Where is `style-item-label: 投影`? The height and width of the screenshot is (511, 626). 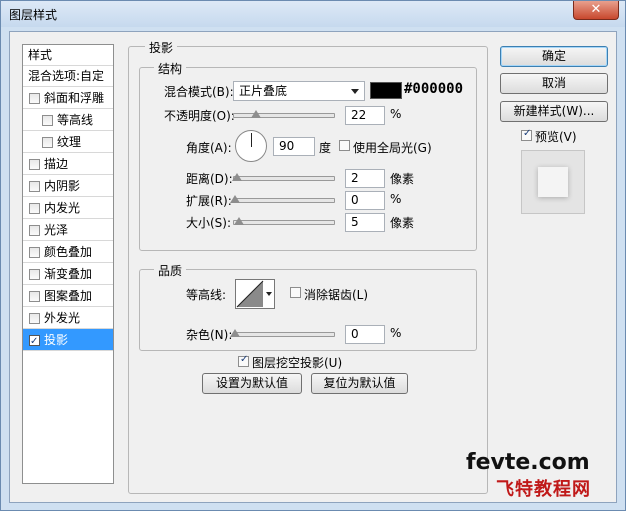 style-item-label: 投影 is located at coordinates (56, 340).